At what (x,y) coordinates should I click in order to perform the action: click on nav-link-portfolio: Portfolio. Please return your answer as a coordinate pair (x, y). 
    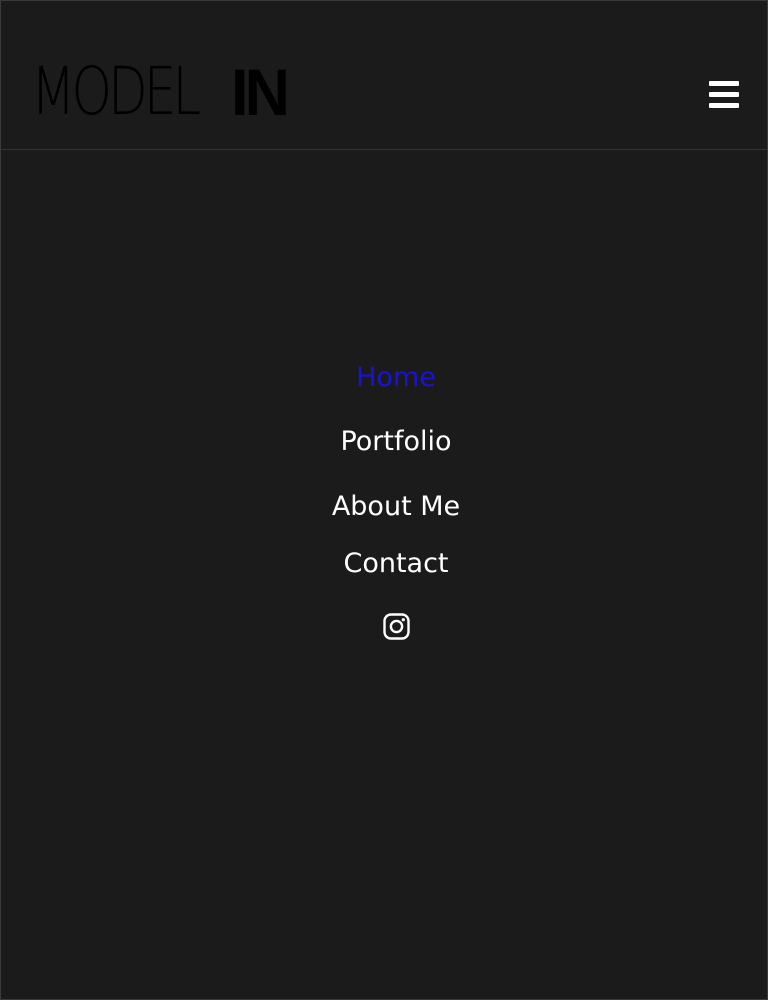
    Looking at the image, I should click on (384, 441).